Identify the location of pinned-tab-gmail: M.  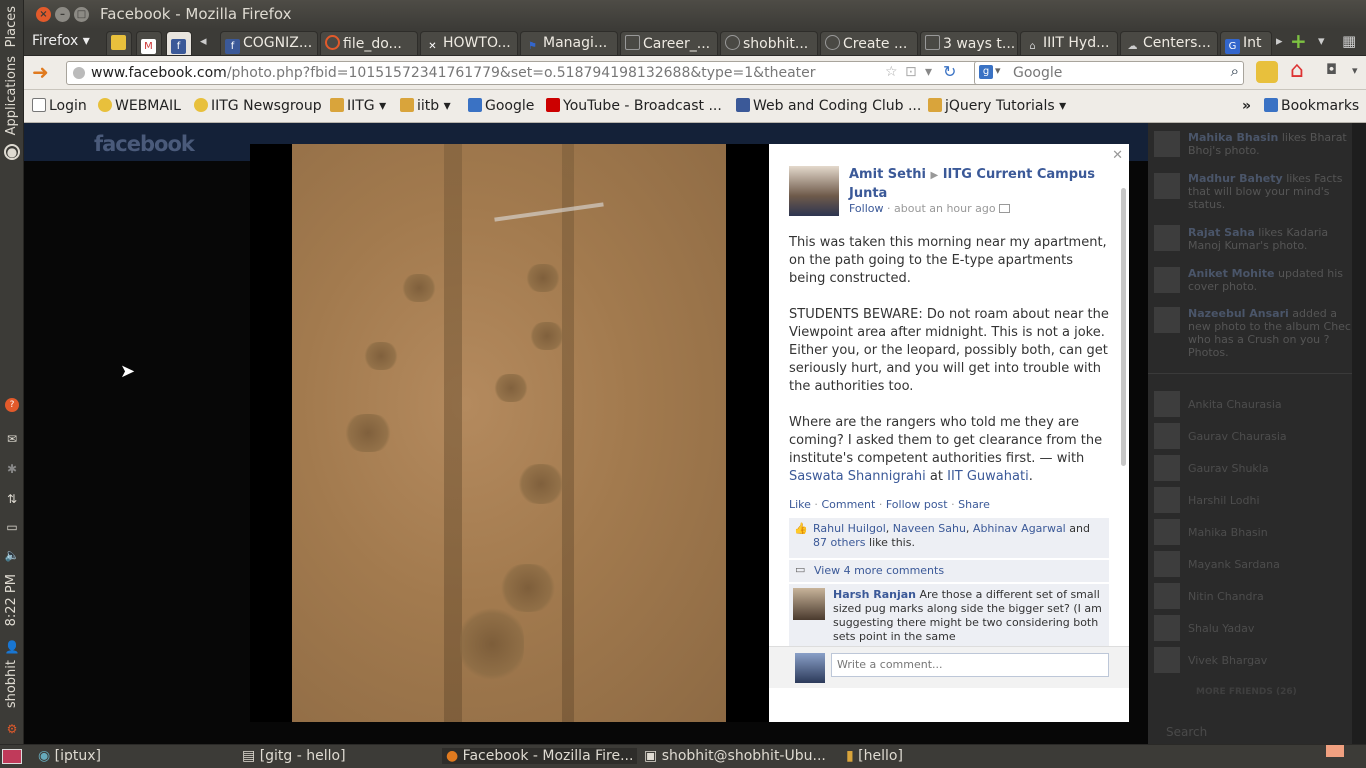
(149, 43).